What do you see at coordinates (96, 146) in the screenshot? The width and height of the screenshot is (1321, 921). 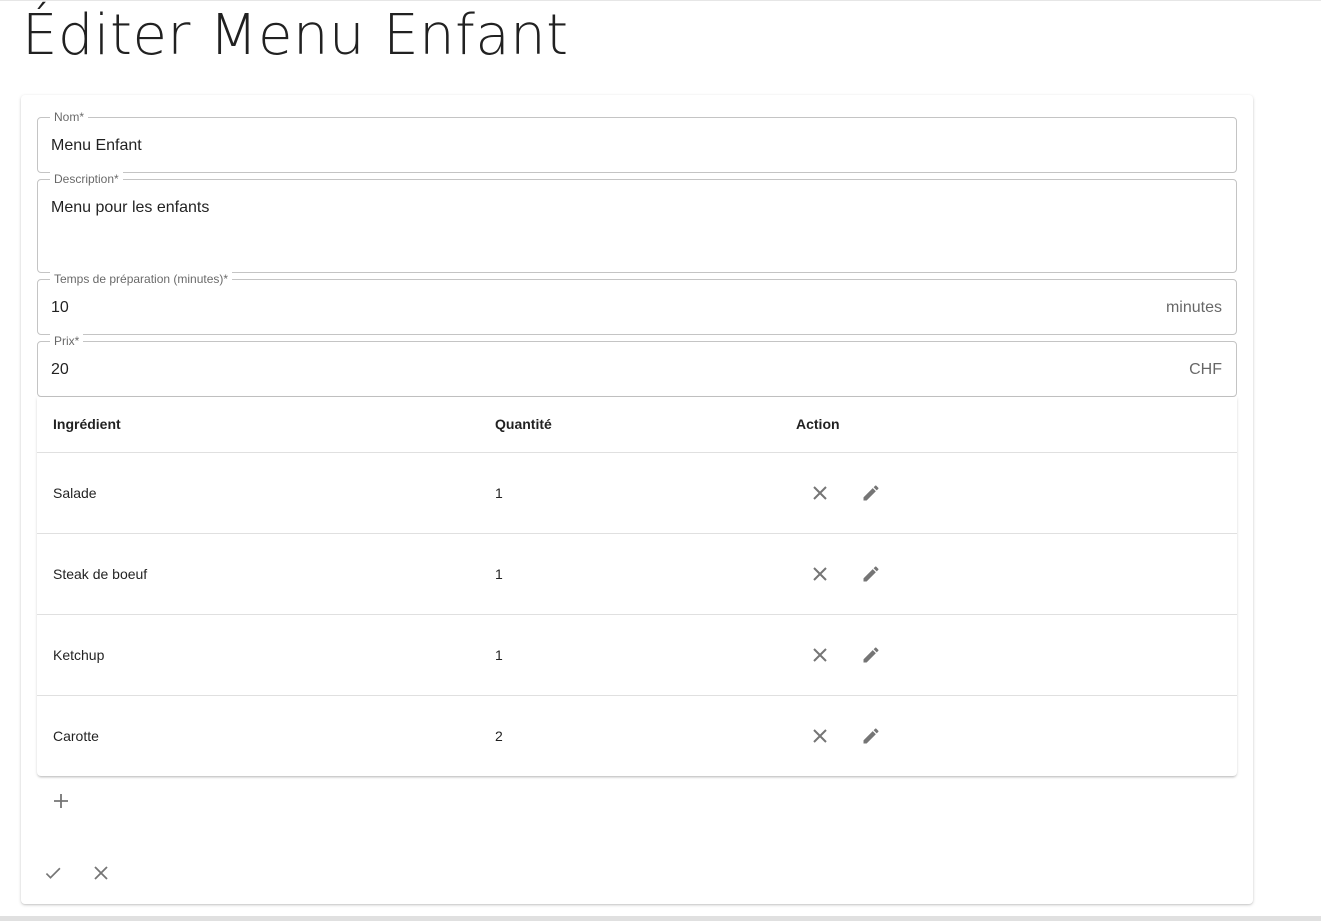 I see `name-field-value: Menu Enfant` at bounding box center [96, 146].